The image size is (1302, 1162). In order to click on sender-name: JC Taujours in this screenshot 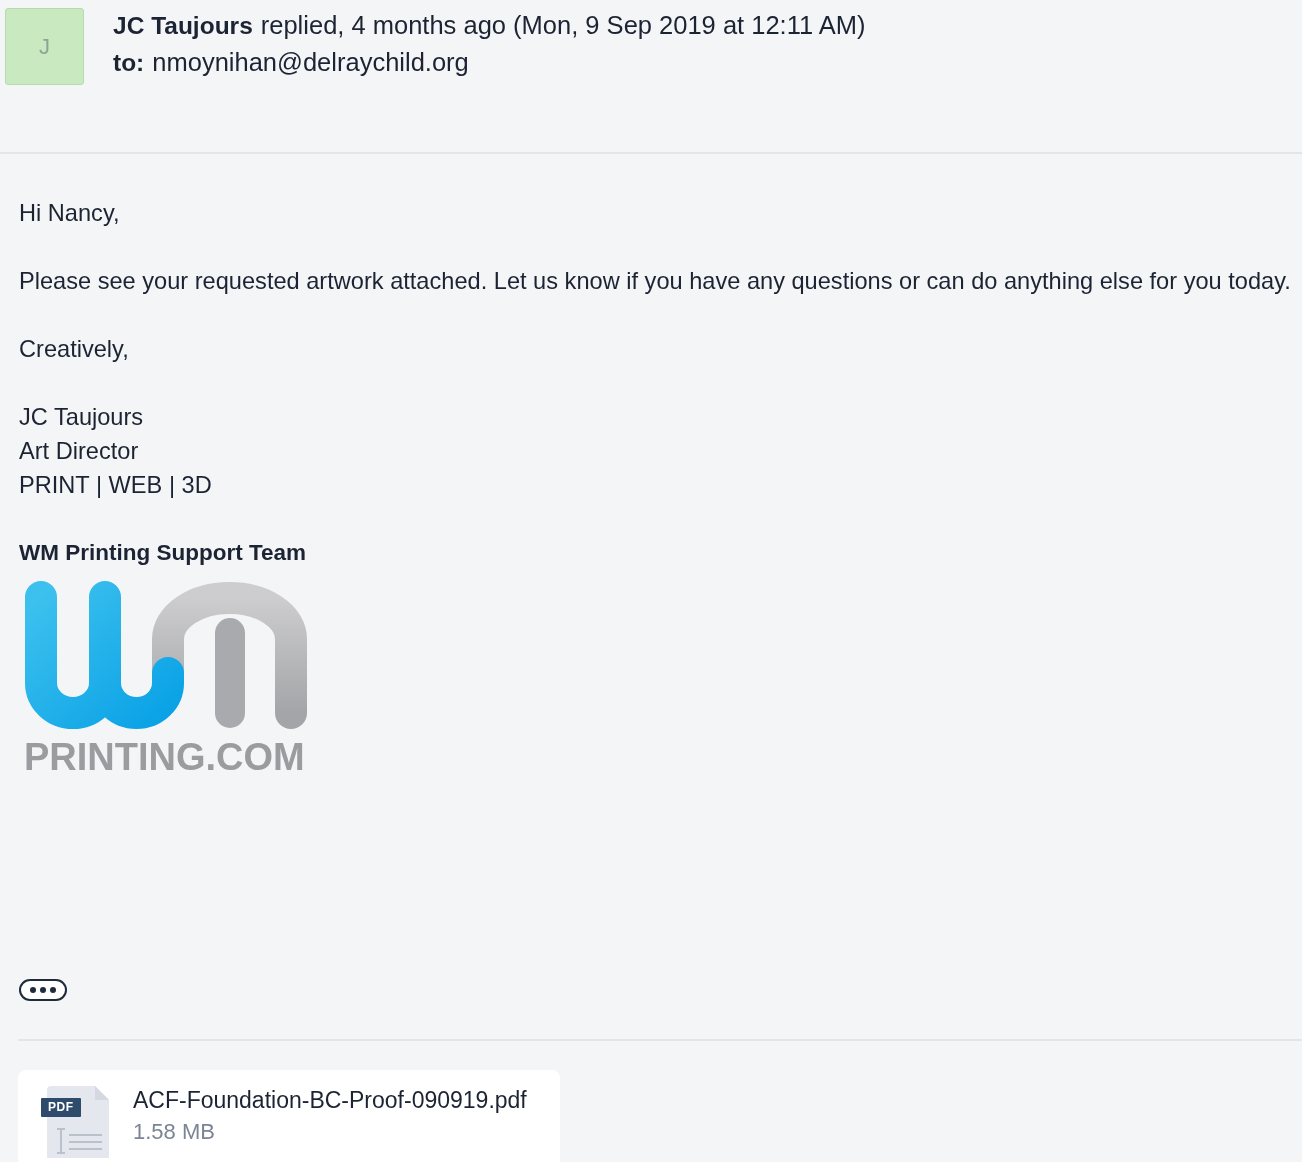, I will do `click(183, 25)`.